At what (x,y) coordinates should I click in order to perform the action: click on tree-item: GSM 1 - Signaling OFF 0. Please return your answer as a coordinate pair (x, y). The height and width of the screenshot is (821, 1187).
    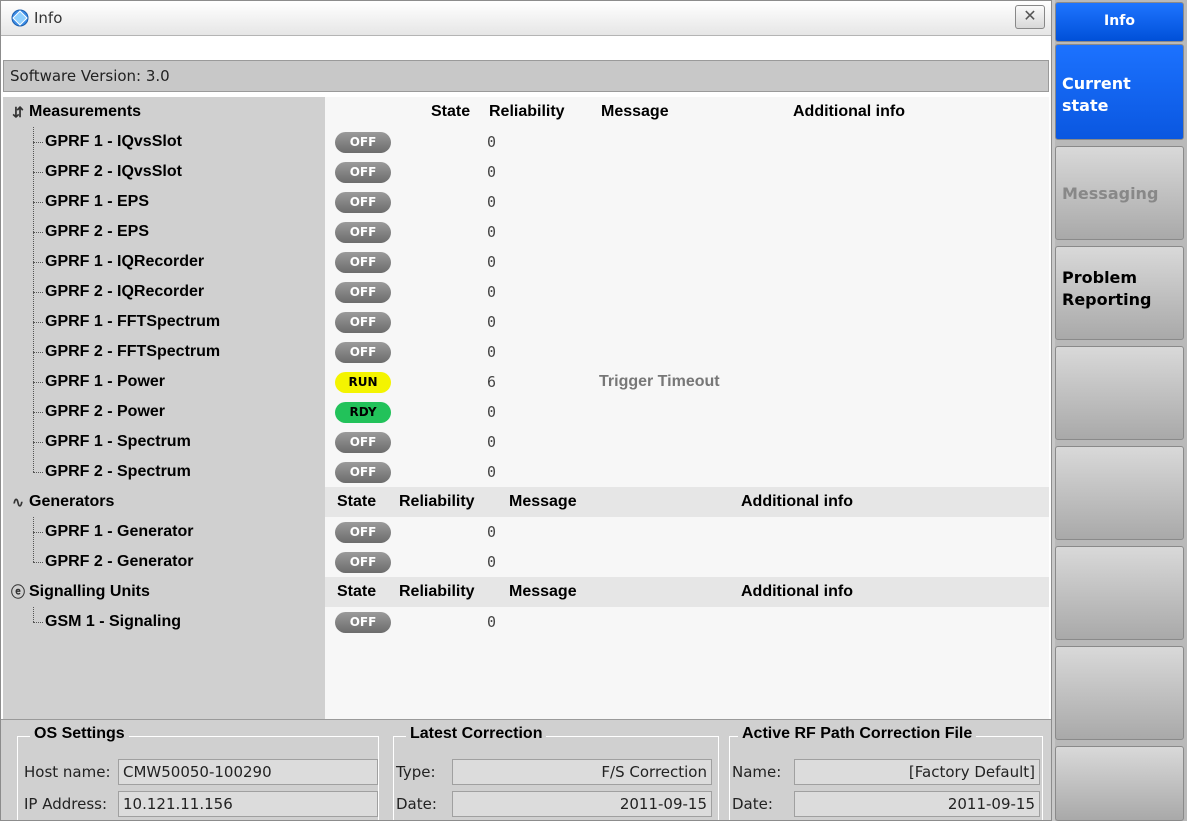
    Looking at the image, I should click on (526, 622).